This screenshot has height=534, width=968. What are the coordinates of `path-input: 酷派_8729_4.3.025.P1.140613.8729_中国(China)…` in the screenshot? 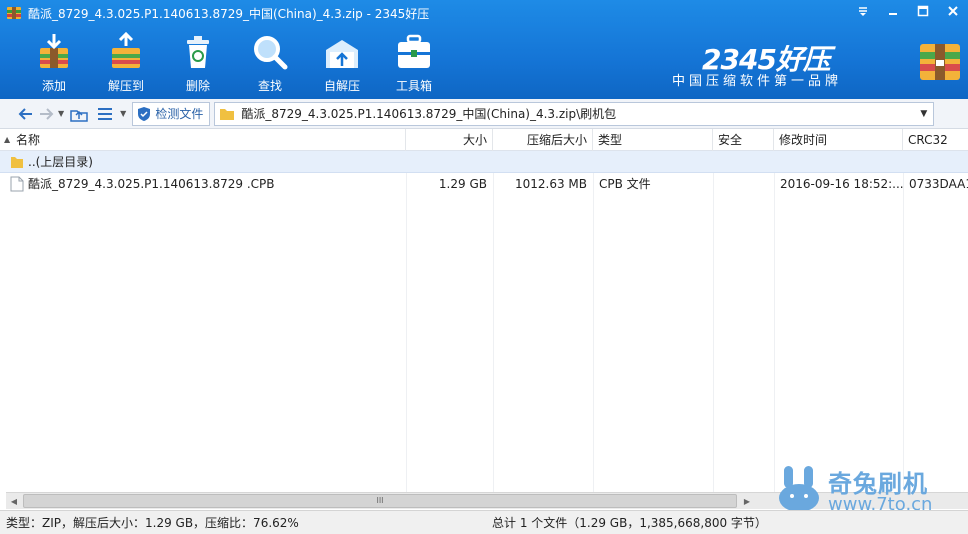 It's located at (574, 113).